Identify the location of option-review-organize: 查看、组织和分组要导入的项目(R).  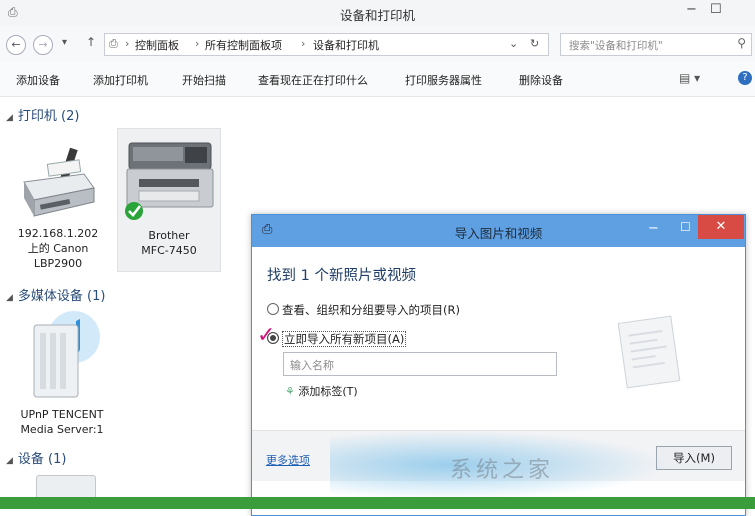
(363, 310).